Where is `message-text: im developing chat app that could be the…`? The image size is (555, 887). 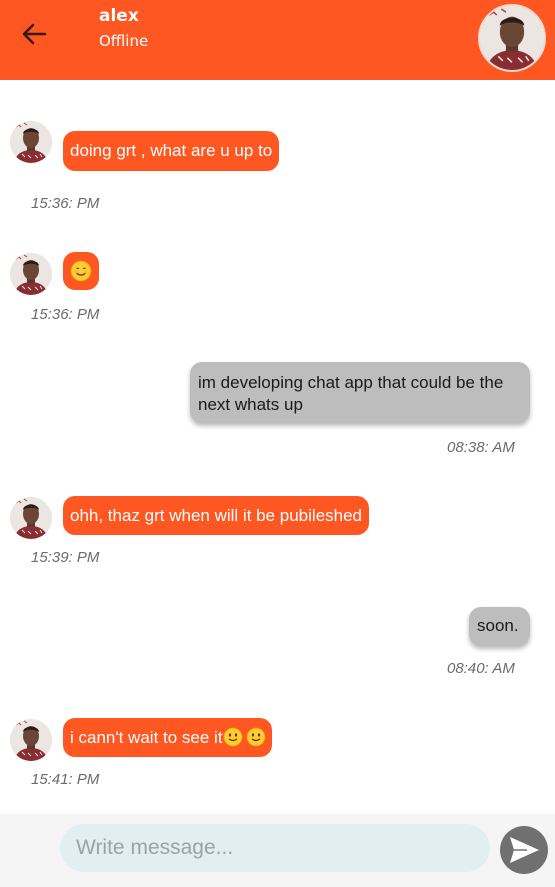 message-text: im developing chat app that could be the… is located at coordinates (351, 393).